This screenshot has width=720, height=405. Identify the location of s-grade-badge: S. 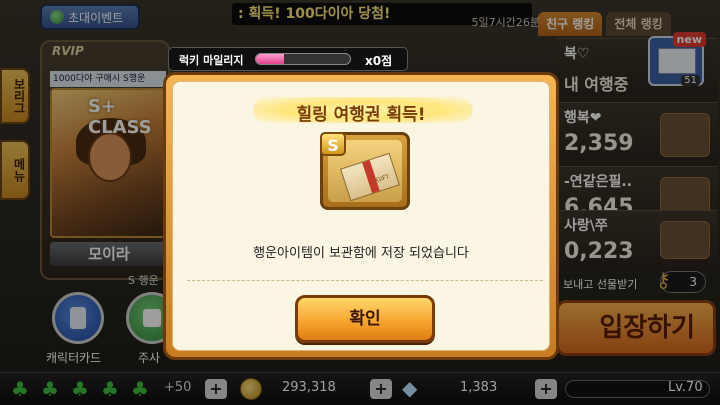
(333, 144).